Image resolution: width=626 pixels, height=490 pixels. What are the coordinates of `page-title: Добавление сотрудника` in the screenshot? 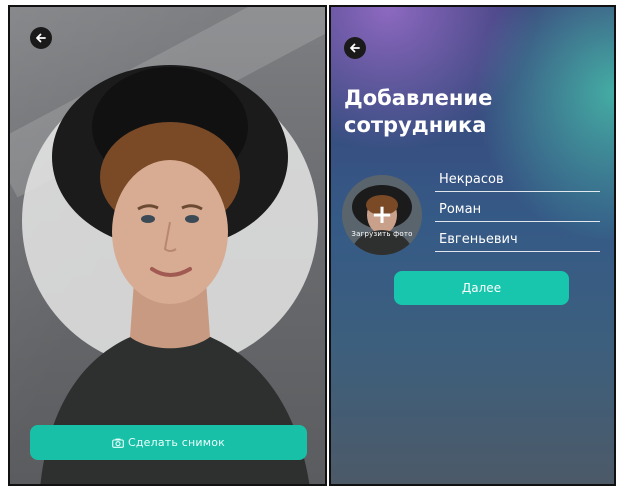 It's located at (464, 112).